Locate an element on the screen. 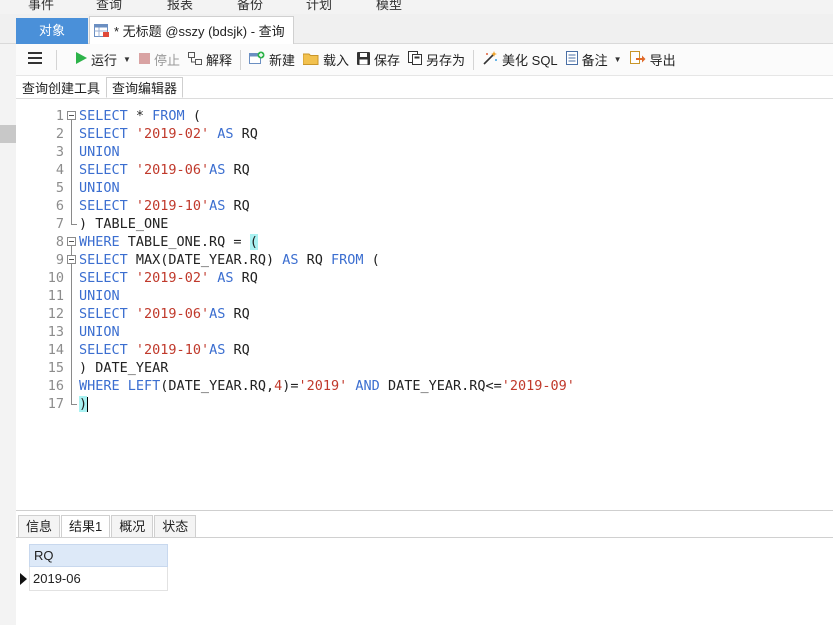 This screenshot has width=833, height=625. code-line: 1 SELECT * FROM ( is located at coordinates (304, 116).